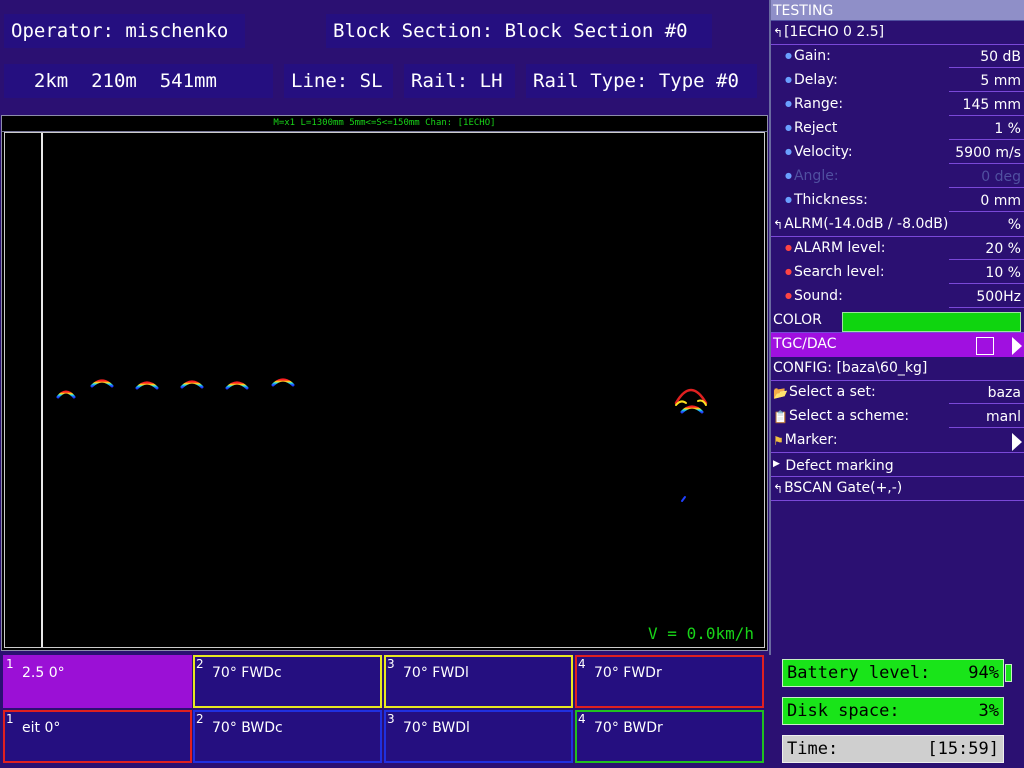  Describe the element at coordinates (992, 105) in the screenshot. I see `range-value: 145 mm` at that location.